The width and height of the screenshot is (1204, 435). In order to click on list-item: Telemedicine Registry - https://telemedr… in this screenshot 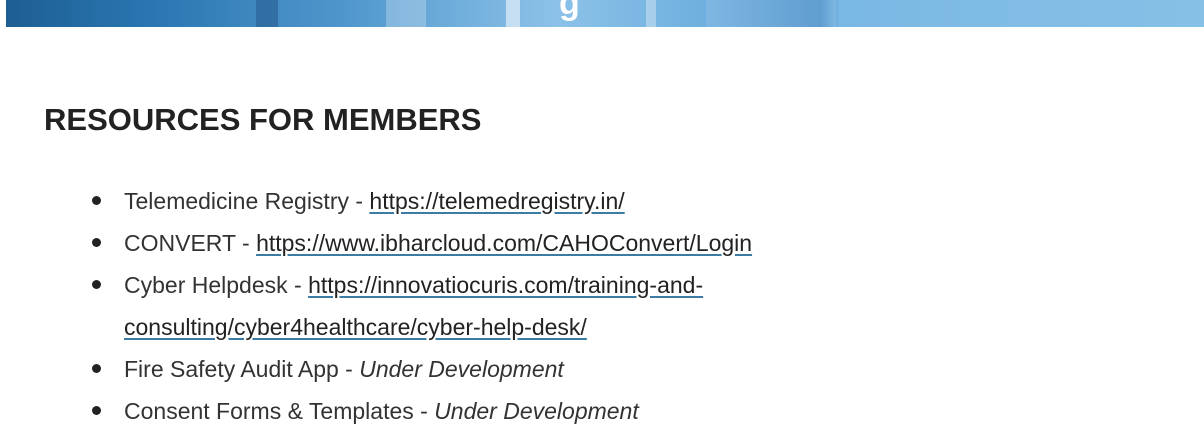, I will do `click(462, 201)`.